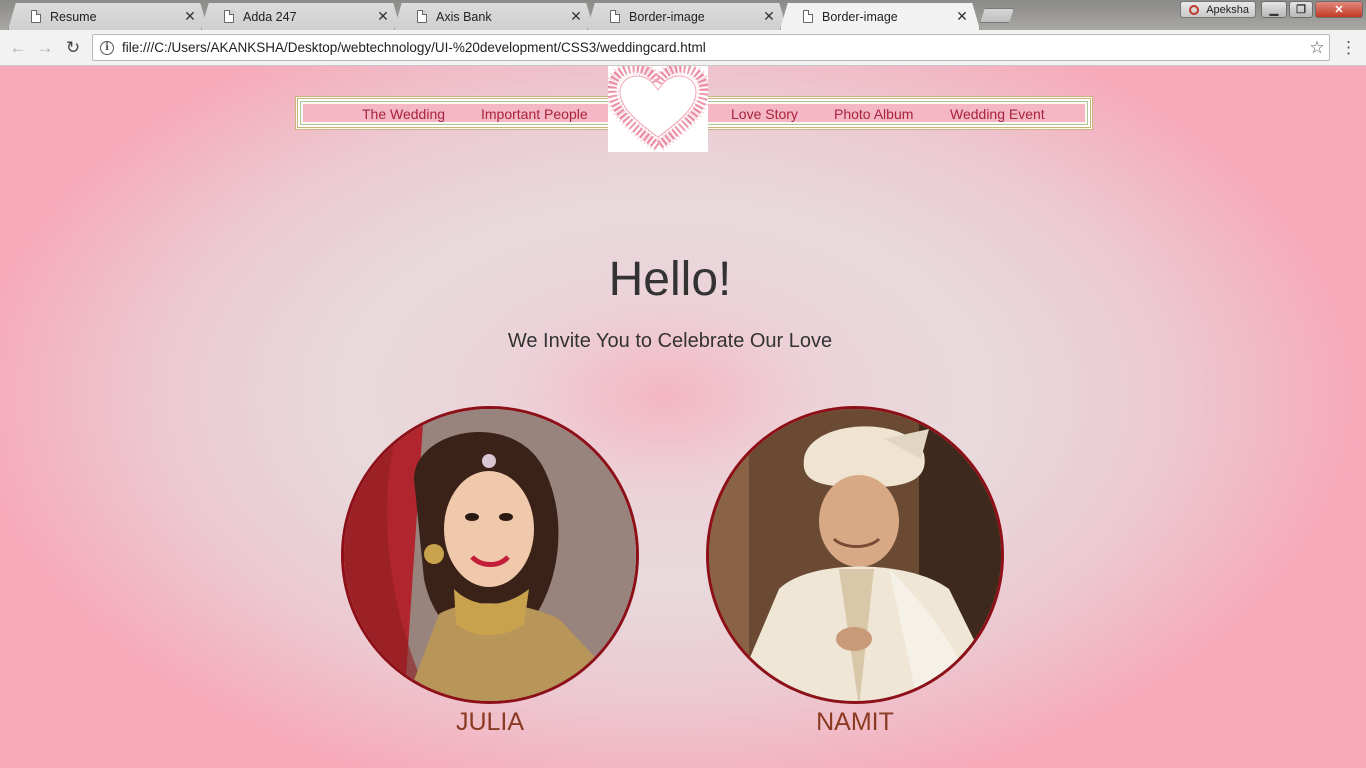  Describe the element at coordinates (1301, 9) in the screenshot. I see `maximize-button: ❐` at that location.